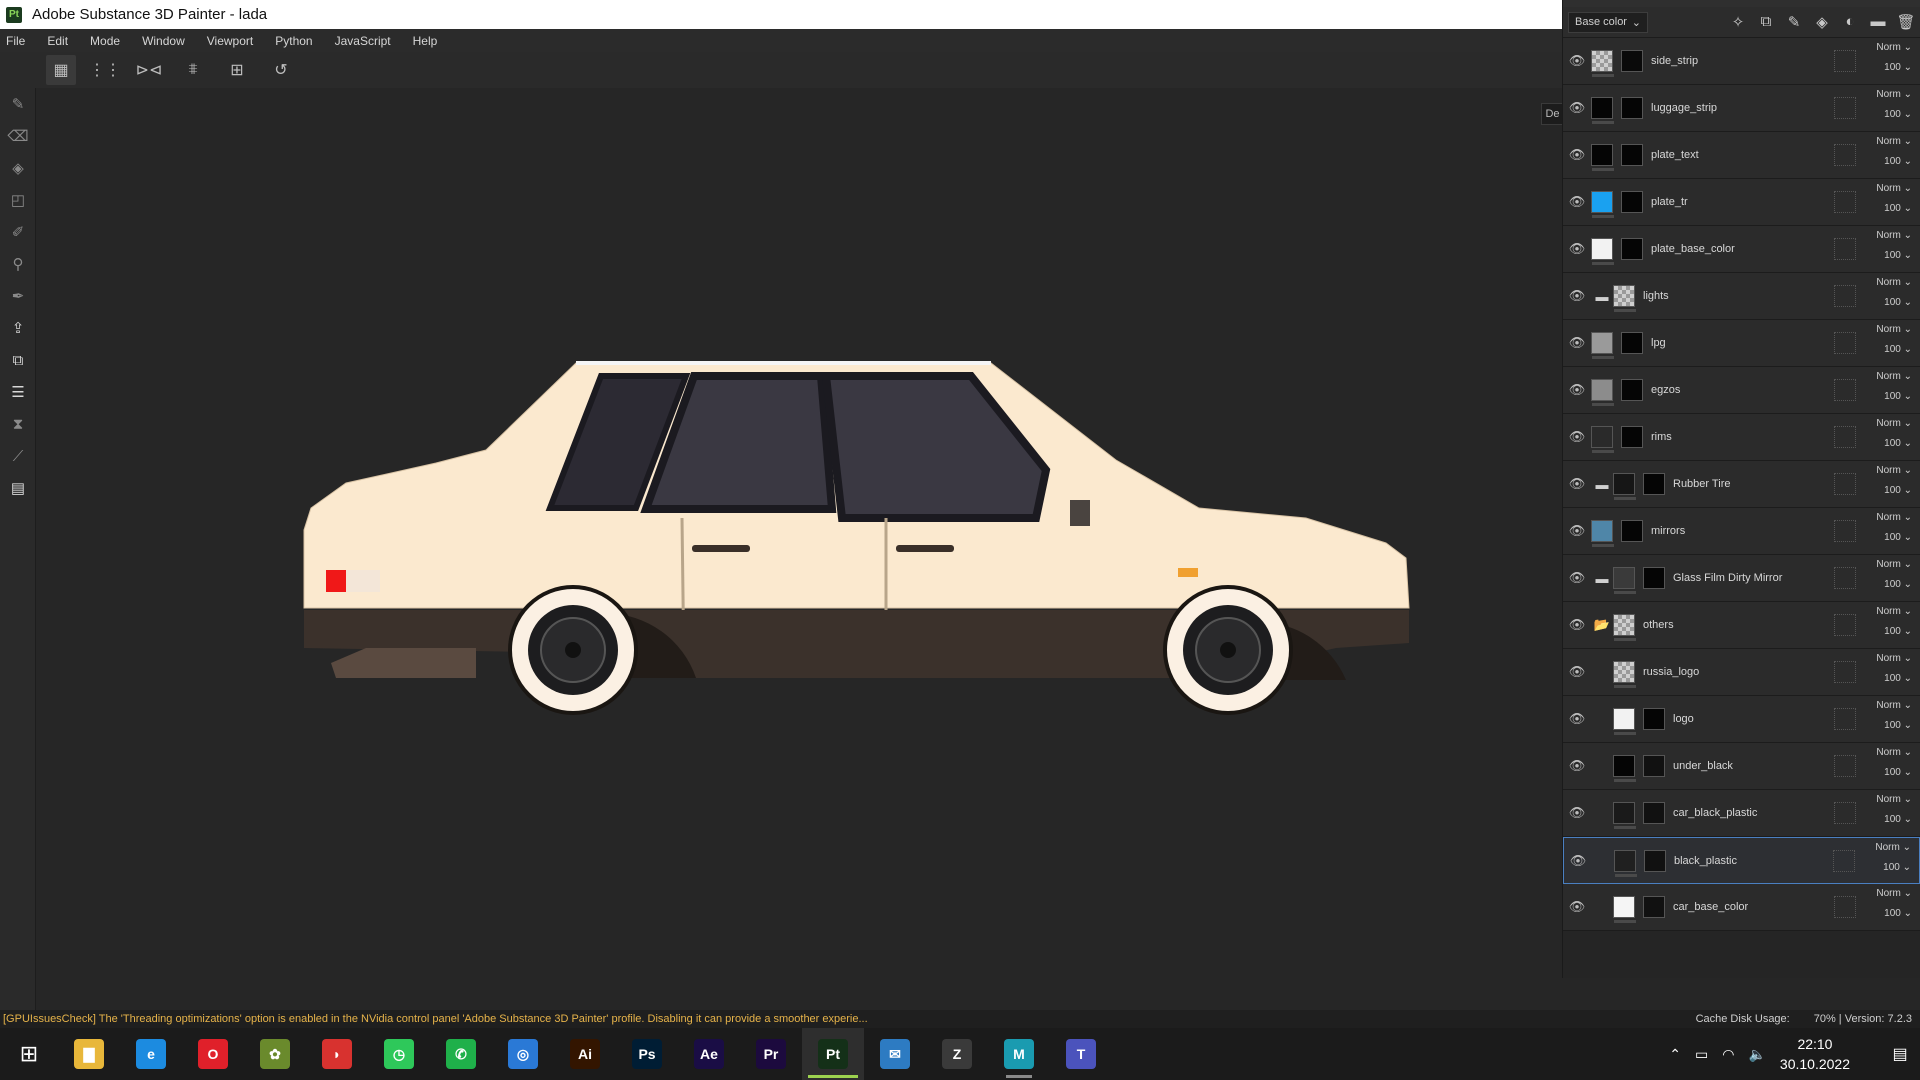  I want to click on clone-stamp-icon: ⚲, so click(18, 264).